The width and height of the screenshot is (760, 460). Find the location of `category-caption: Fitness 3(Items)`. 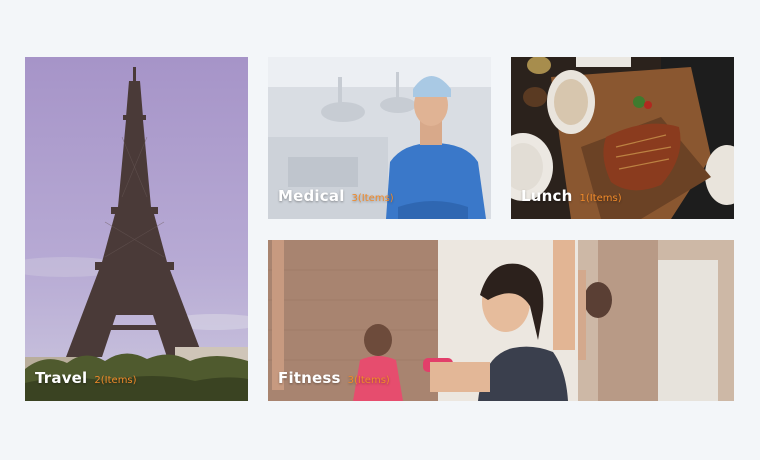

category-caption: Fitness 3(Items) is located at coordinates (334, 378).